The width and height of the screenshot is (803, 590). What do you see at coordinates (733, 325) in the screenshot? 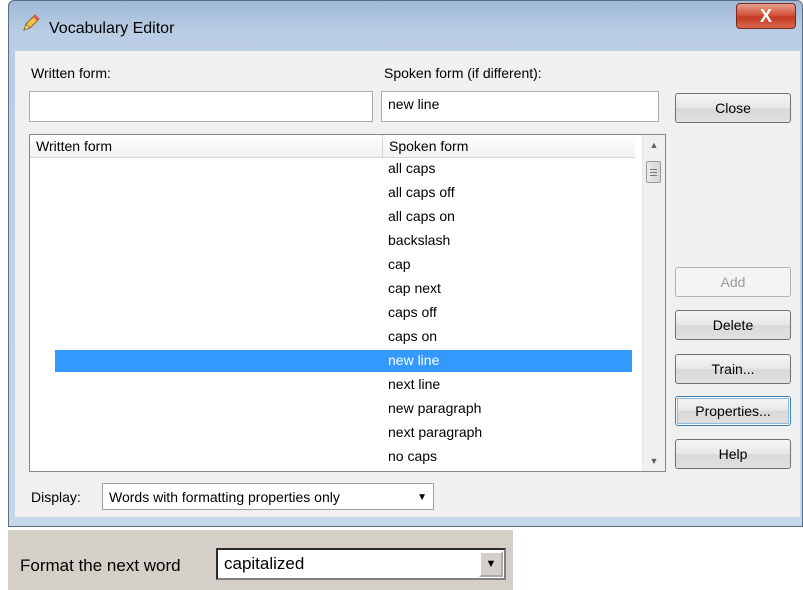
I see `delete-button: Delete` at bounding box center [733, 325].